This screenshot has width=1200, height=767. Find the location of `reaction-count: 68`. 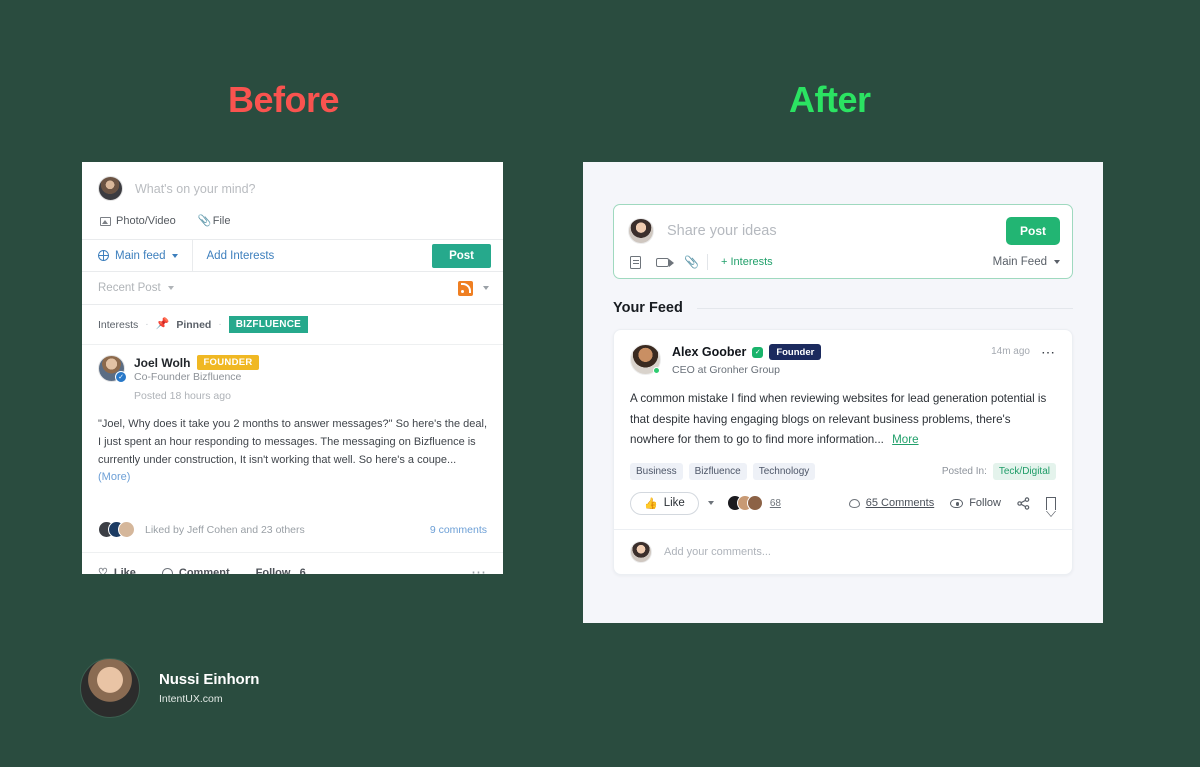

reaction-count: 68 is located at coordinates (775, 503).